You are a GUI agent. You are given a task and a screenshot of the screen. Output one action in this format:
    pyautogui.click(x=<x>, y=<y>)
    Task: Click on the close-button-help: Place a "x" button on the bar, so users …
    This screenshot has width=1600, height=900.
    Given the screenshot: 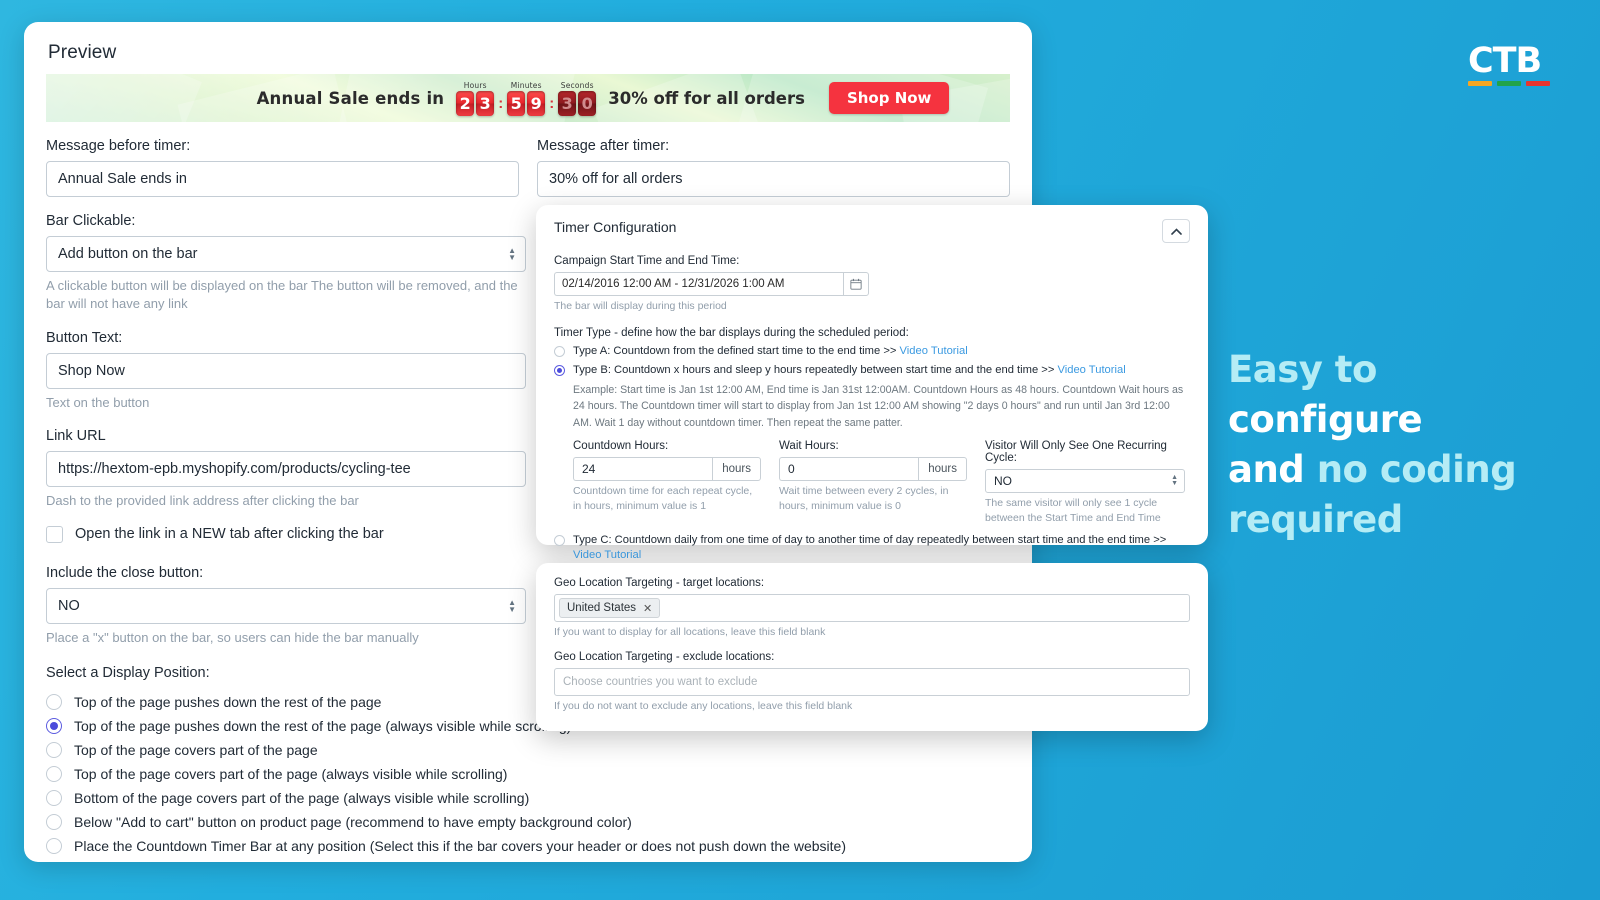 What is the action you would take?
    pyautogui.click(x=232, y=637)
    